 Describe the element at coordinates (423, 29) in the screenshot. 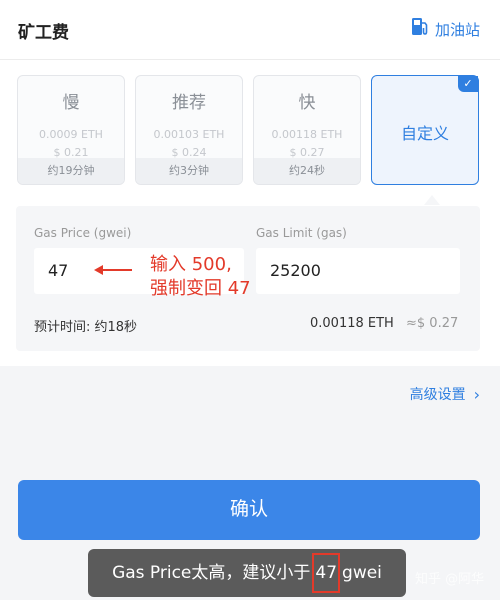

I see `fuel-pump-icon` at that location.